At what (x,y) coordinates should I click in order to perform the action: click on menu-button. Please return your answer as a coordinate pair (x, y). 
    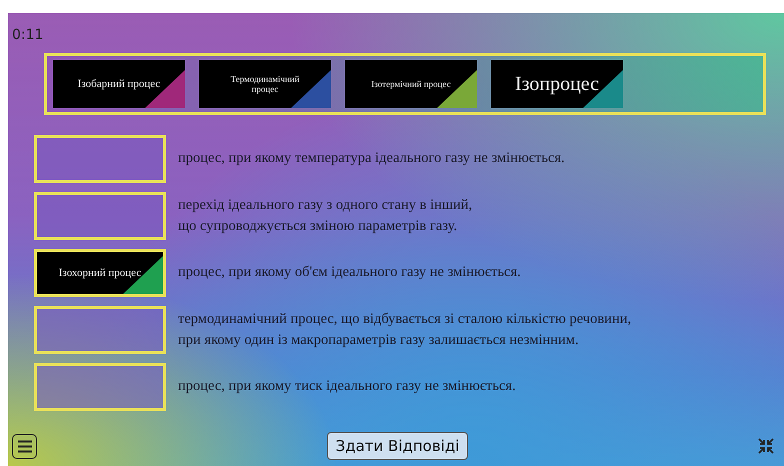
    Looking at the image, I should click on (24, 446).